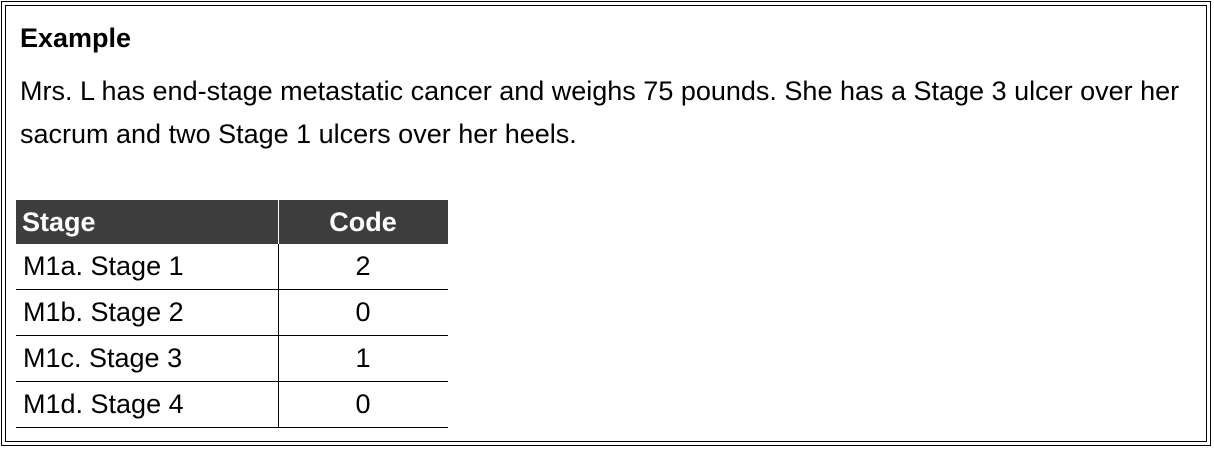 Image resolution: width=1214 pixels, height=449 pixels. I want to click on table-row: M1d. Stage 4 0, so click(232, 404).